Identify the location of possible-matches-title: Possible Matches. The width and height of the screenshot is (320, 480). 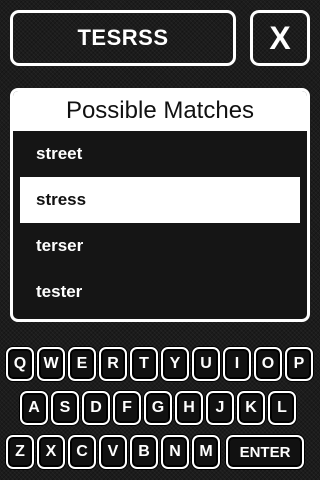
(160, 110).